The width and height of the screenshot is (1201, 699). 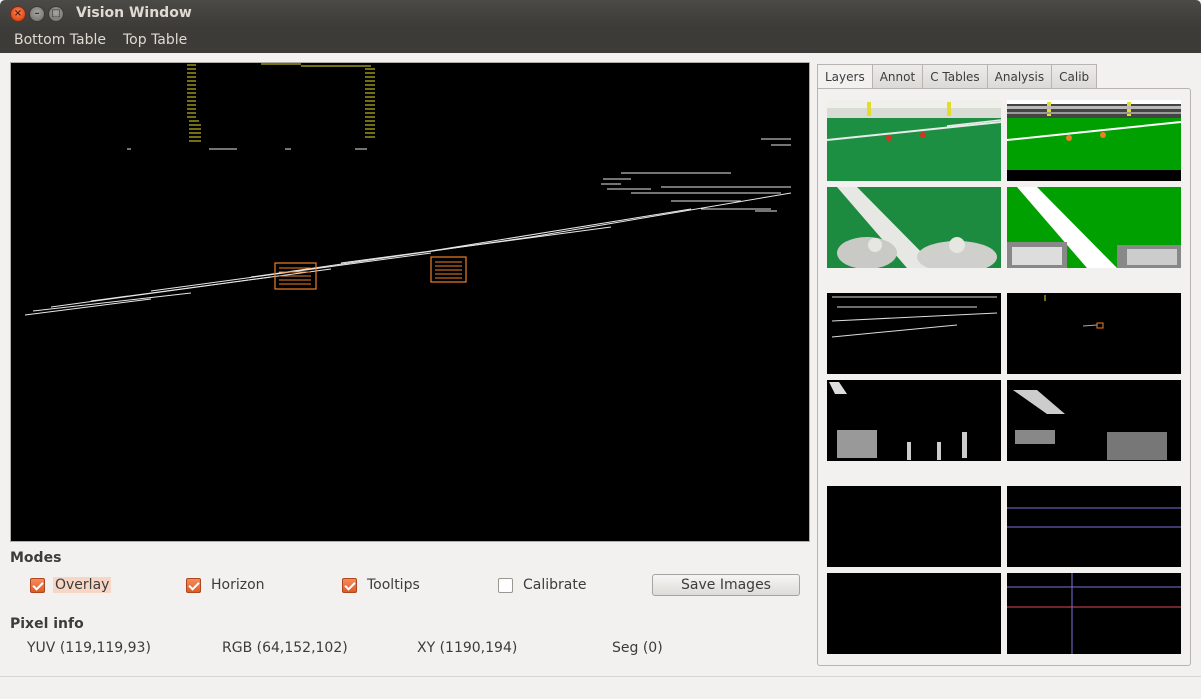 What do you see at coordinates (600, 687) in the screenshot?
I see `status-bar` at bounding box center [600, 687].